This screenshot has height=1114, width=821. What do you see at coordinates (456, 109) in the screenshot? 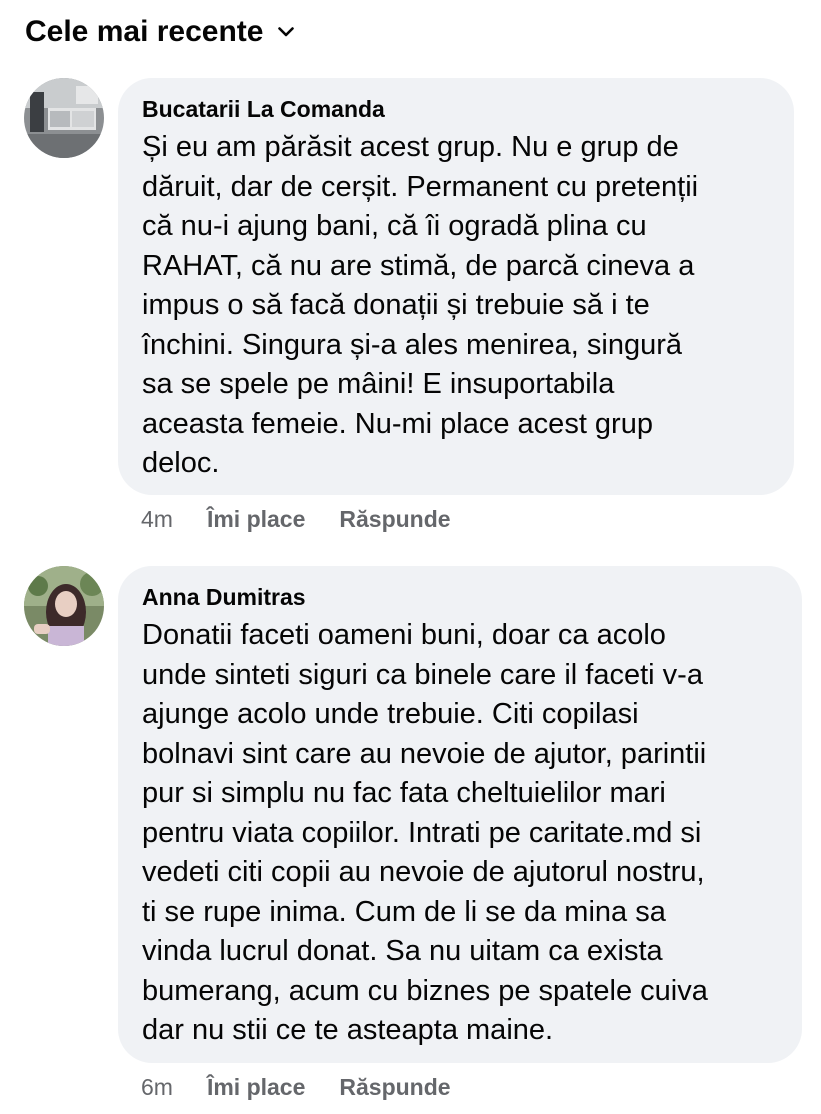
I see `comment-author: Bucatarii La Comanda` at bounding box center [456, 109].